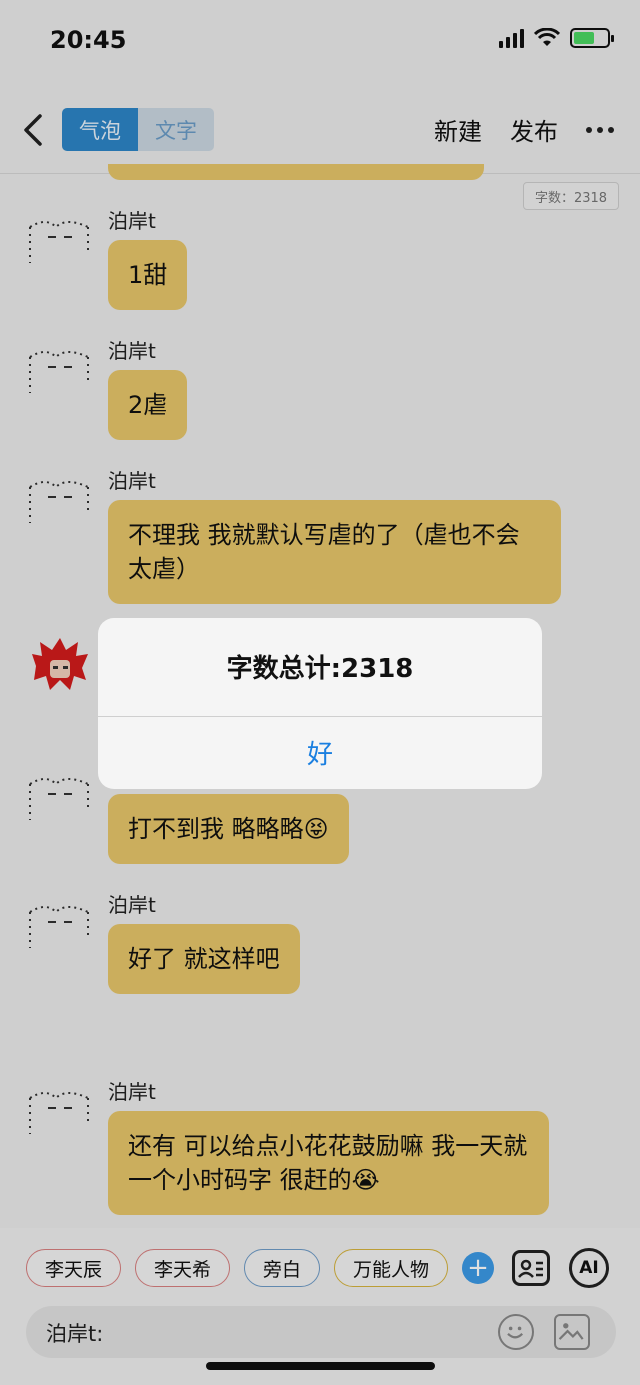 The image size is (640, 1385). I want to click on word-count-dialog: 字数总计:2318 好, so click(320, 703).